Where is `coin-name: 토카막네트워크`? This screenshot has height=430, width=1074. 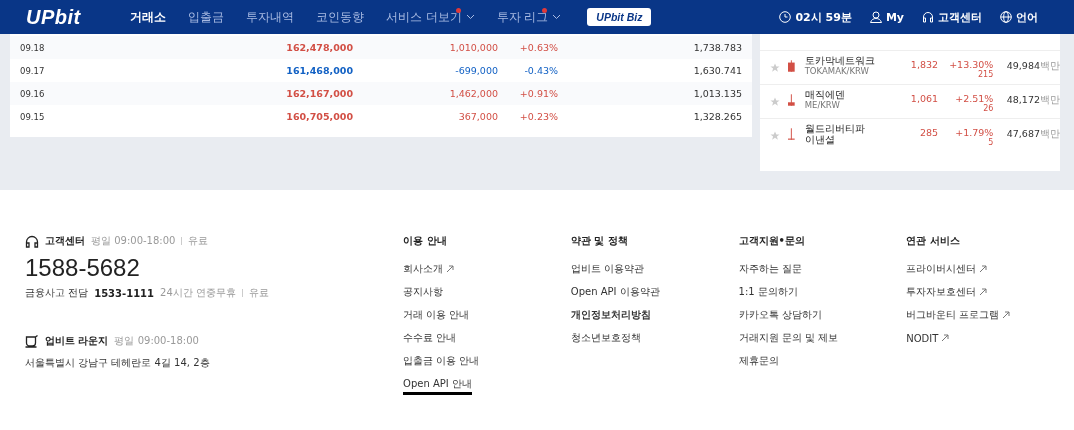
coin-name: 토카막네트워크 is located at coordinates (840, 60).